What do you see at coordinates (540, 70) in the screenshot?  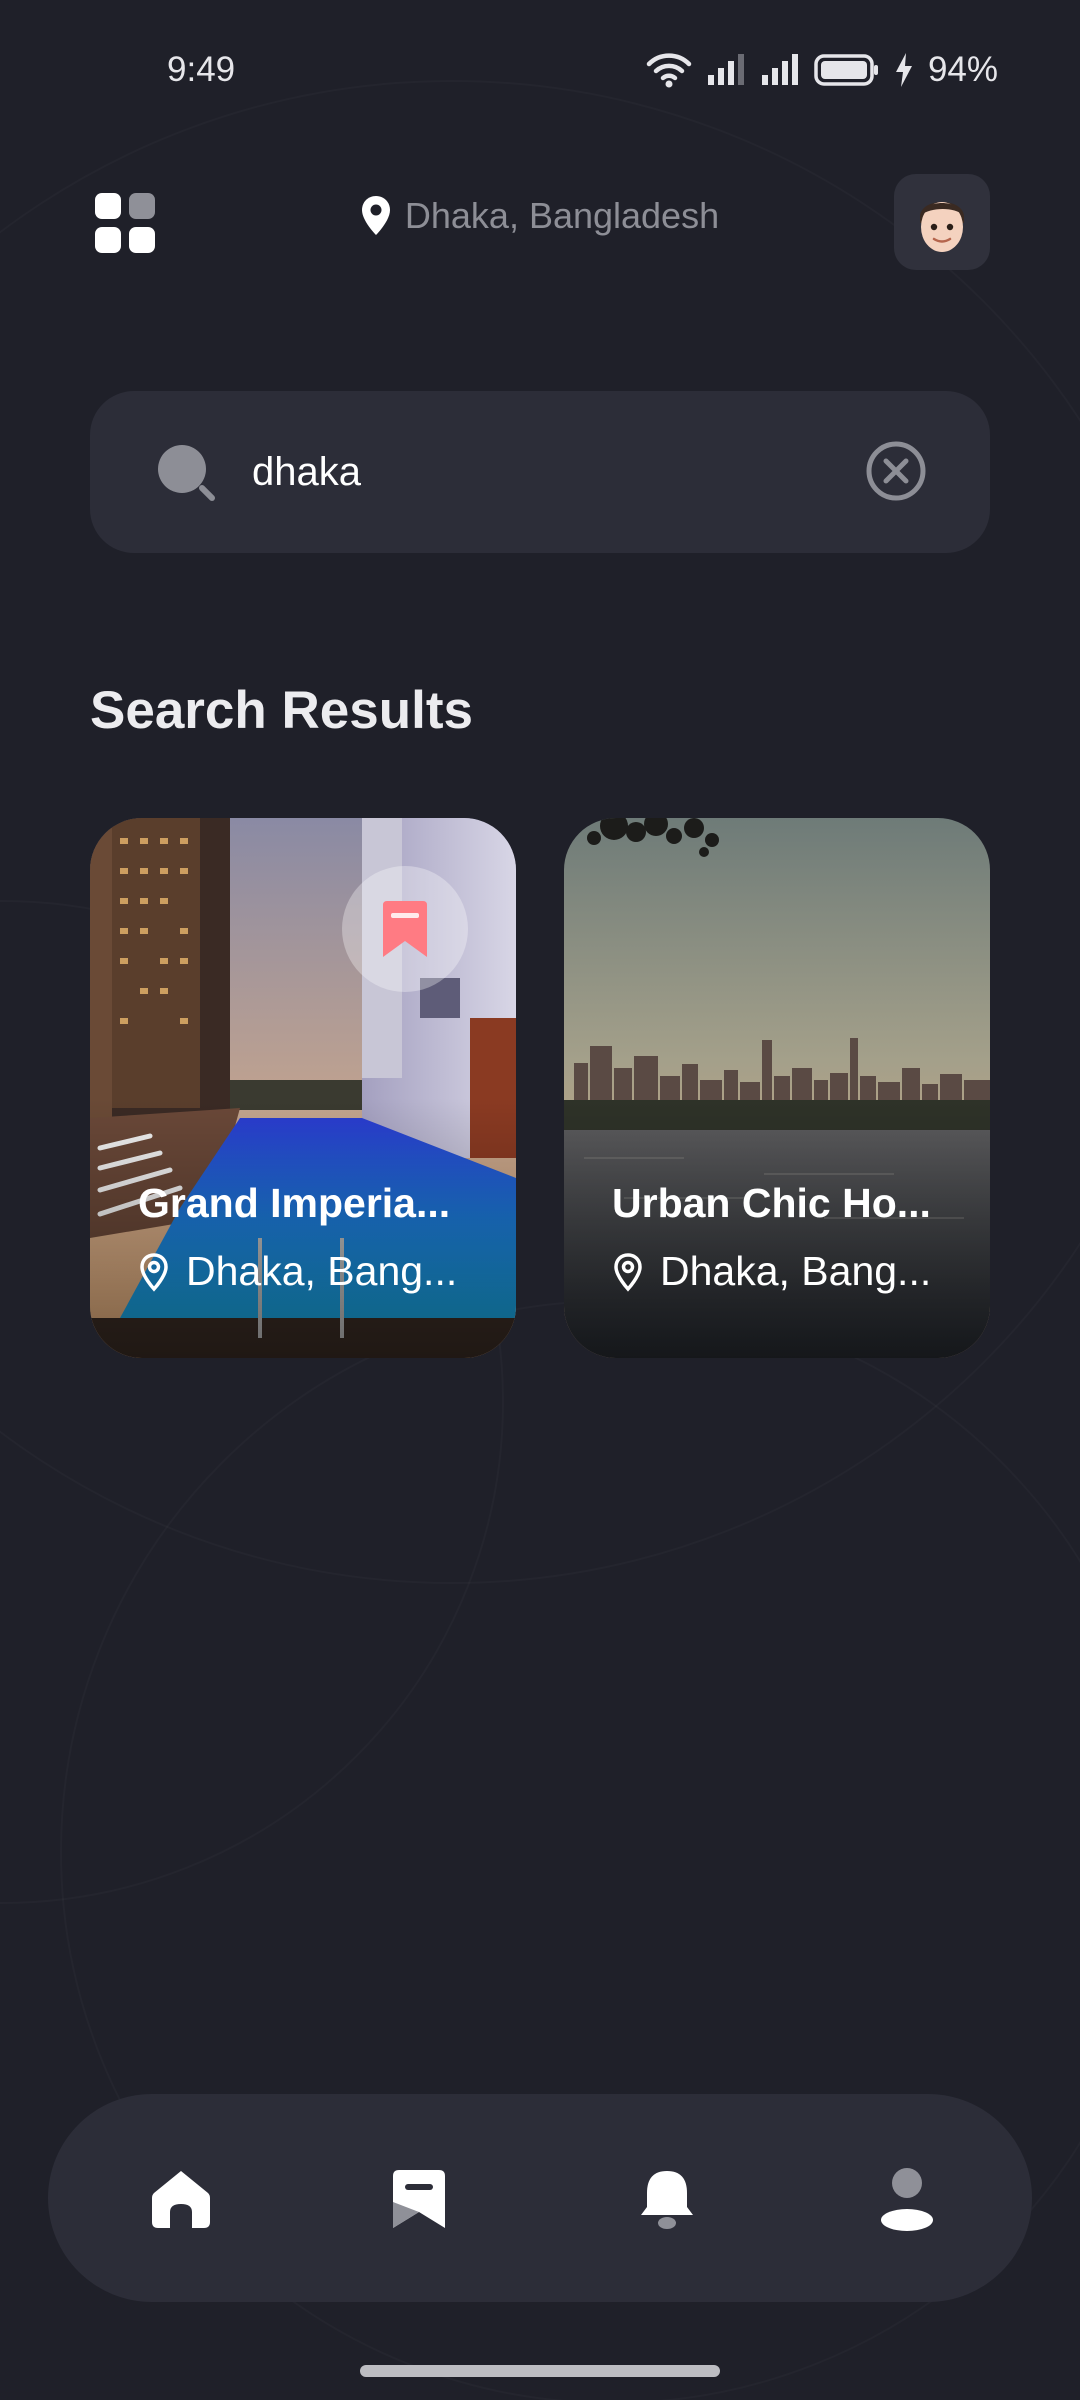 I see `status-bar: 9:49 94%` at bounding box center [540, 70].